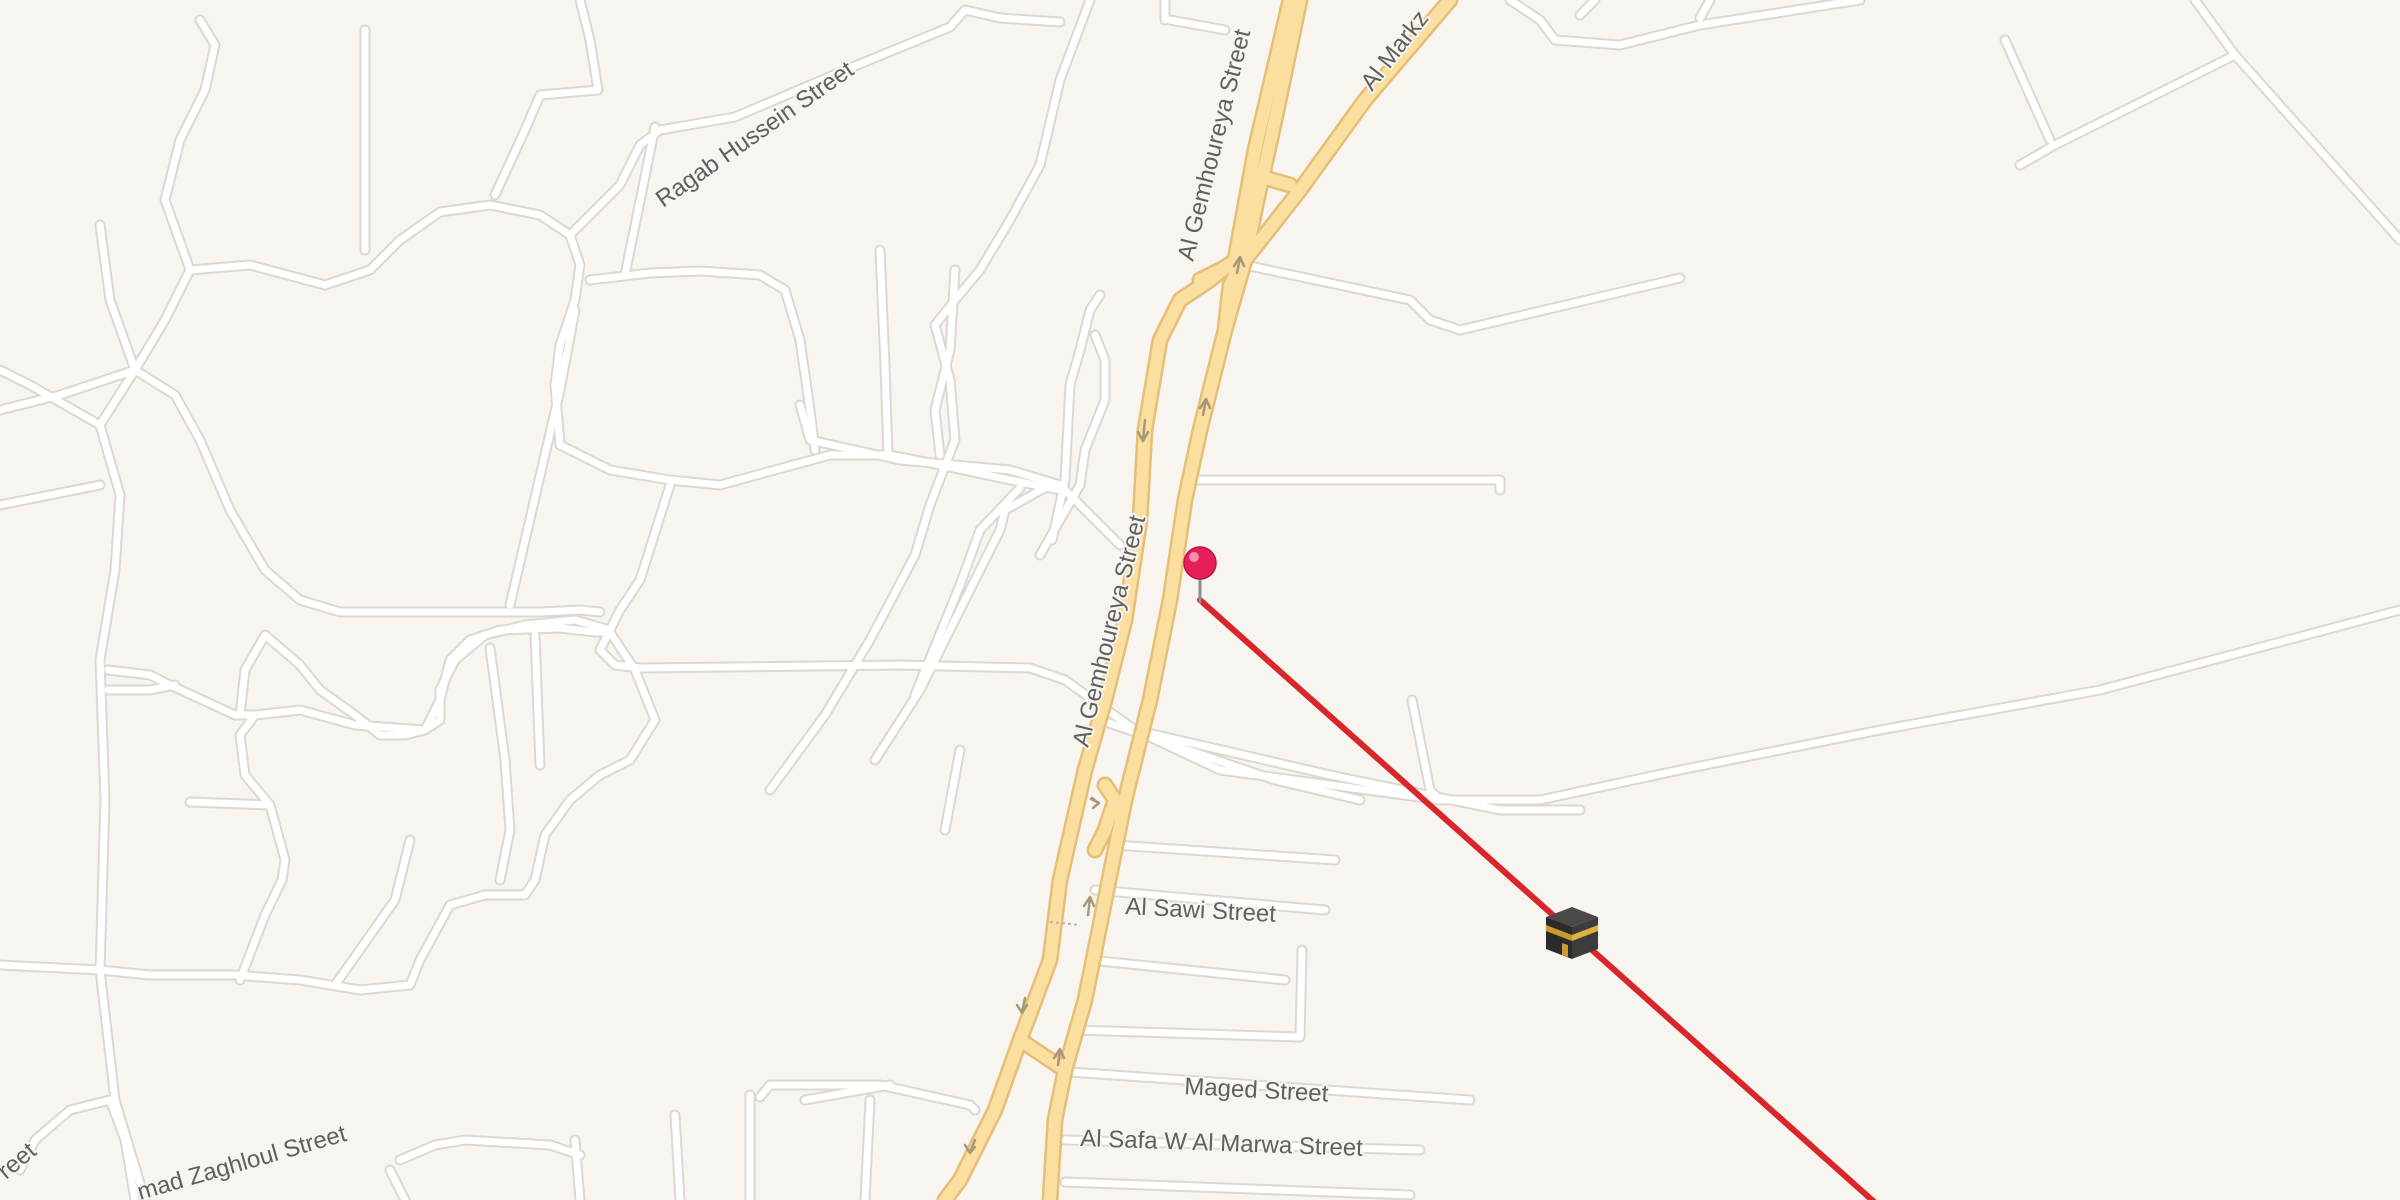 This screenshot has height=1200, width=2400. What do you see at coordinates (1572, 933) in the screenshot?
I see `kaaba-icon` at bounding box center [1572, 933].